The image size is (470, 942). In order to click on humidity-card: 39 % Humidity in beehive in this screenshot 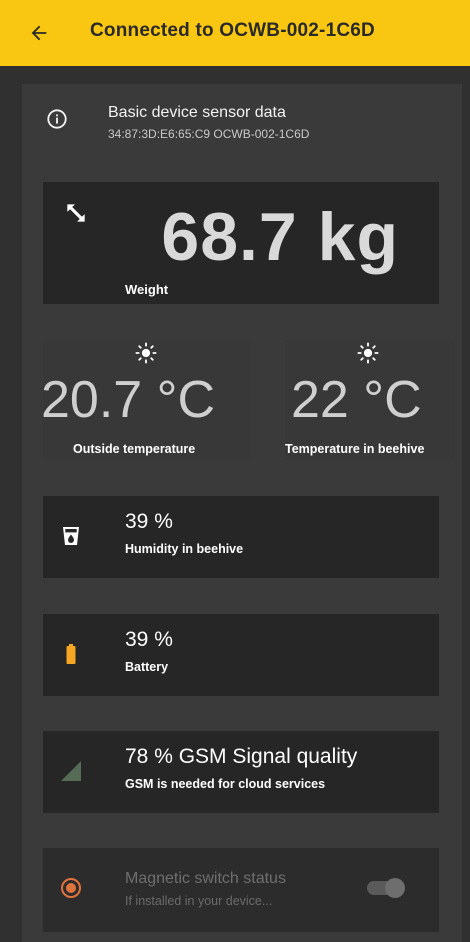, I will do `click(241, 537)`.